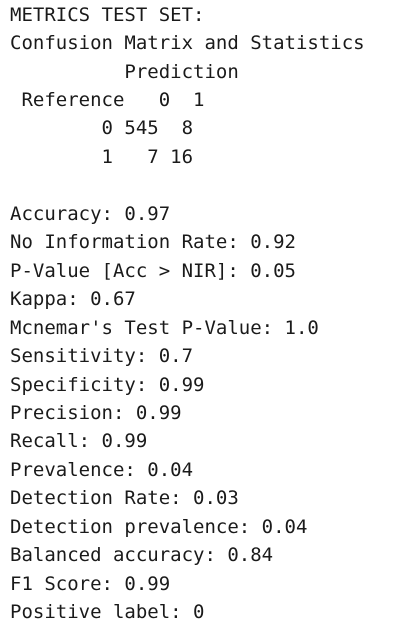  Describe the element at coordinates (102, 356) in the screenshot. I see `stat-sensitivity: Sensitivity: 0.7` at that location.